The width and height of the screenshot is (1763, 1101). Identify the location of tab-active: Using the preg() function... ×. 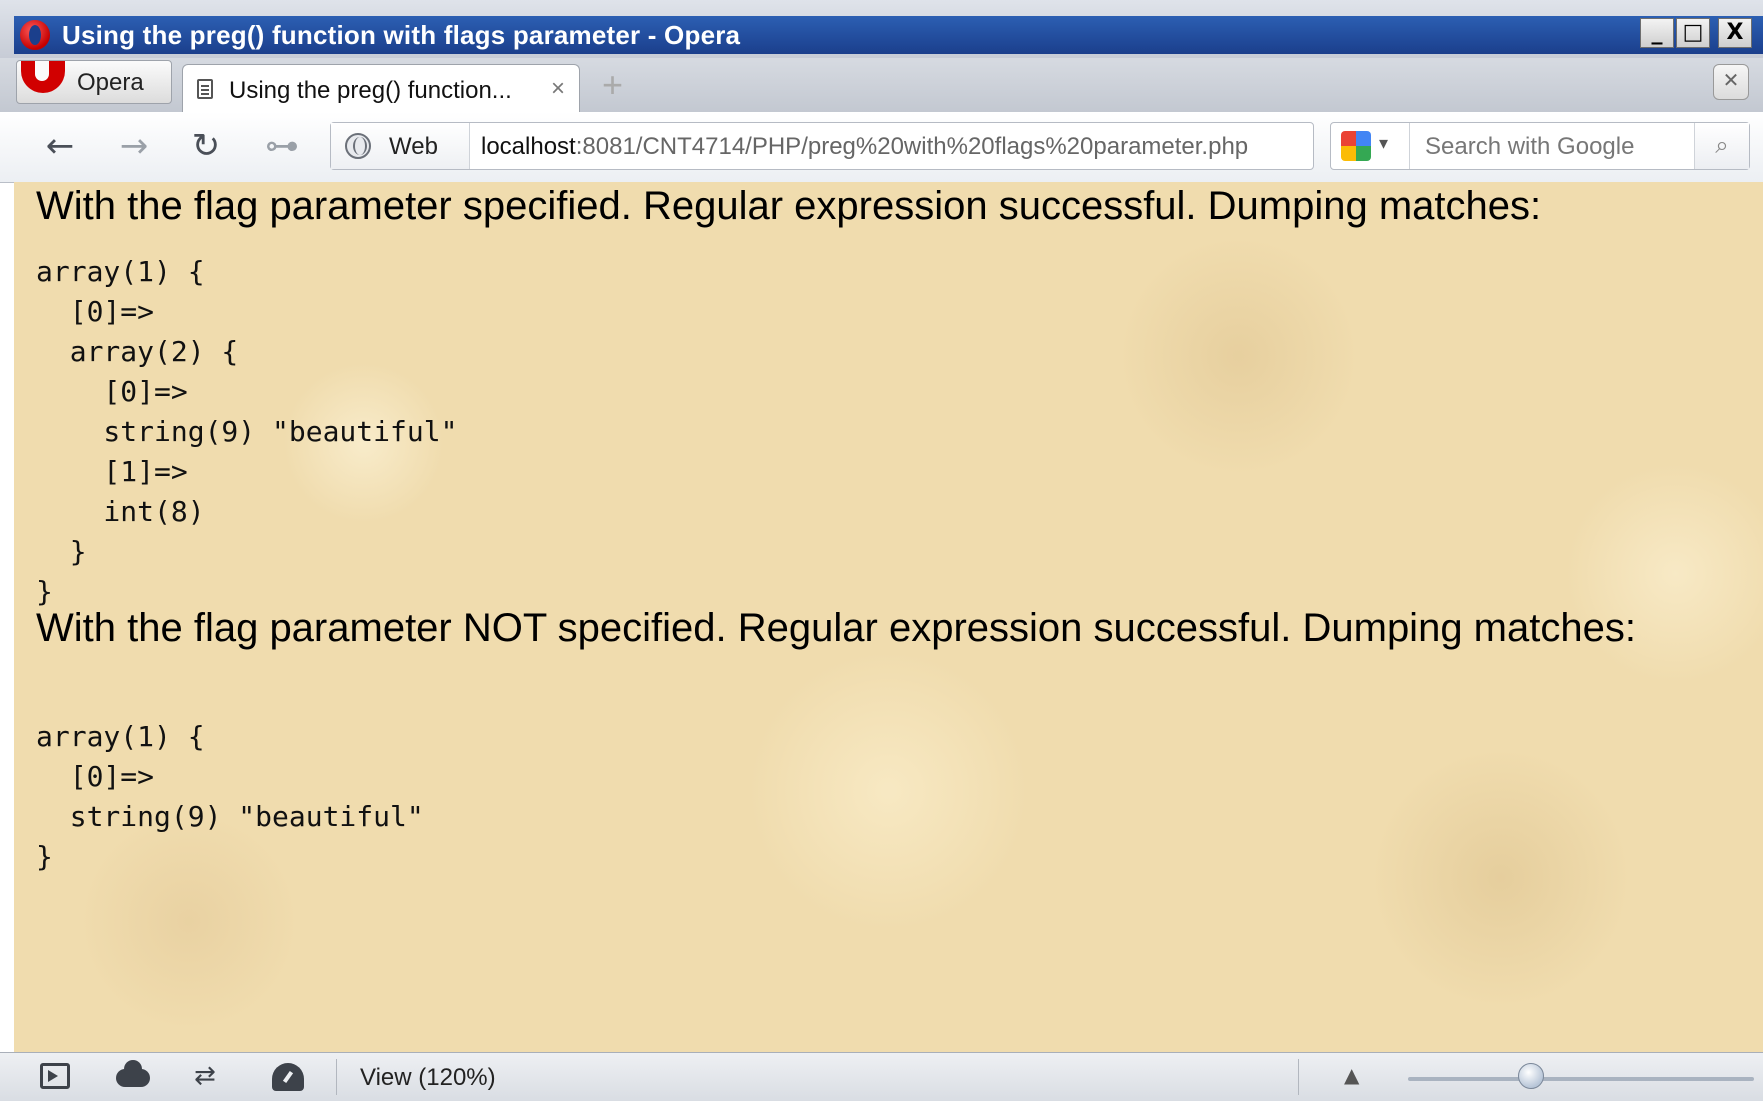
(381, 89).